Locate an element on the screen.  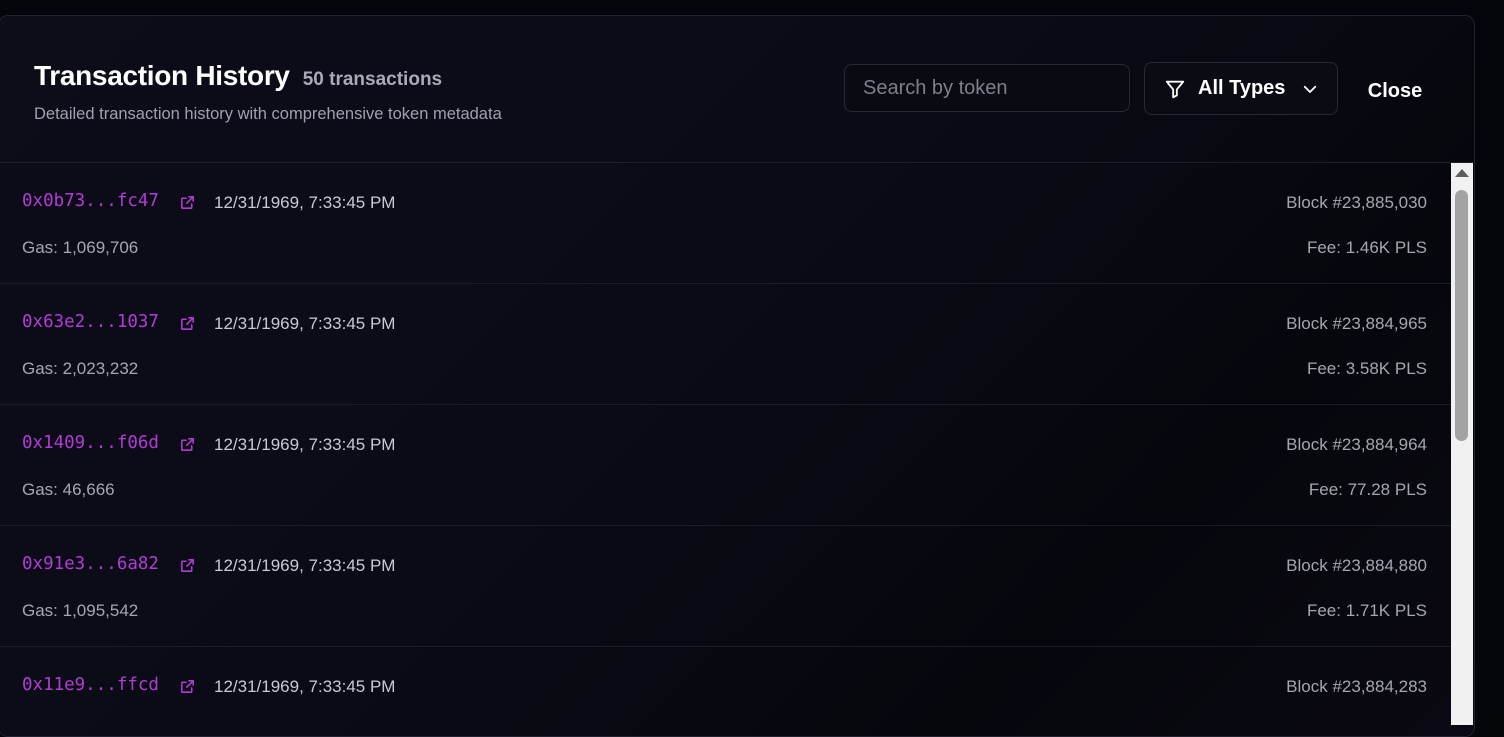
block-number: Block #23,884,964 is located at coordinates (1356, 444).